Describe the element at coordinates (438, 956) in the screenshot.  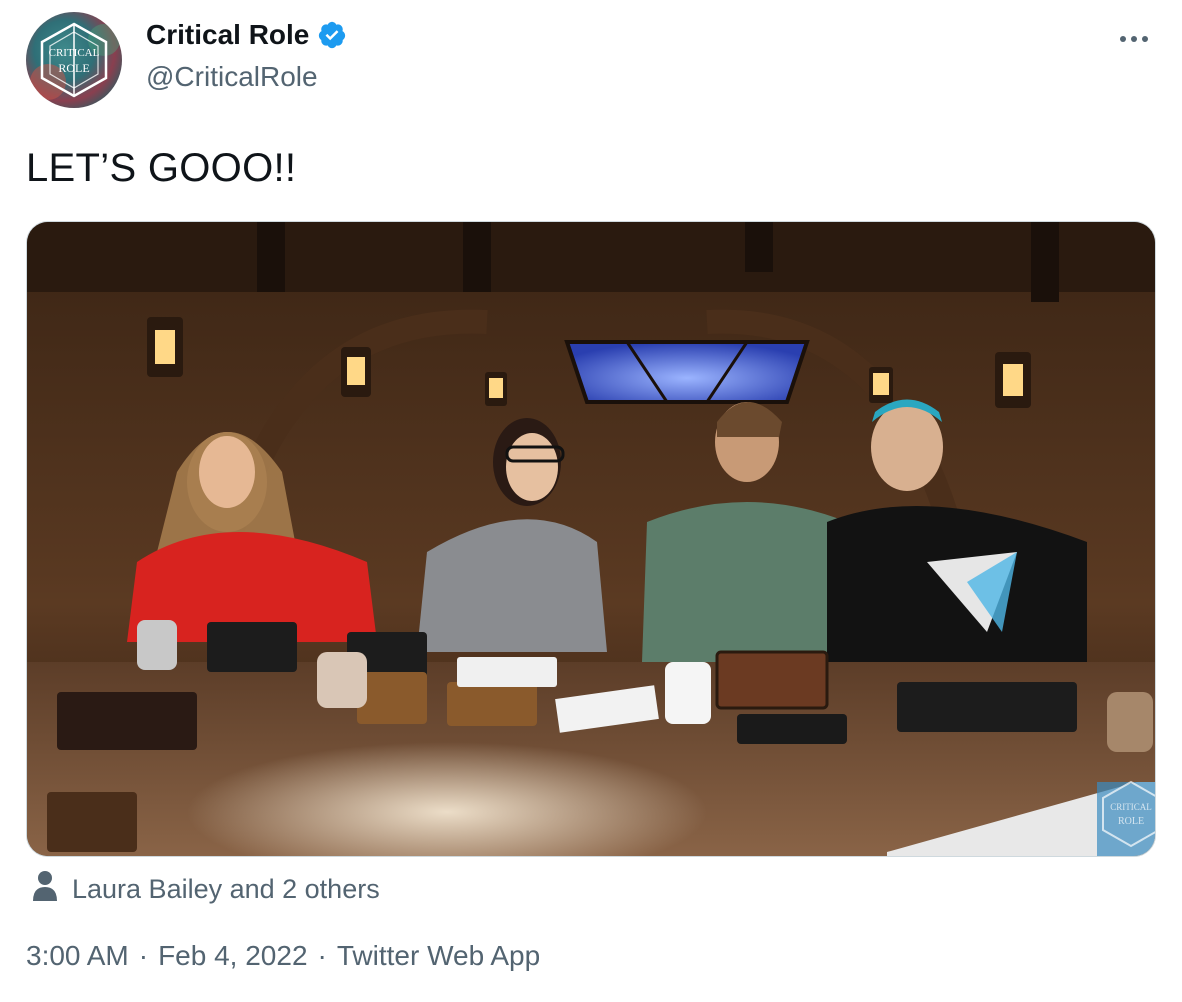
I see `tweet-source: Twitter Web App` at that location.